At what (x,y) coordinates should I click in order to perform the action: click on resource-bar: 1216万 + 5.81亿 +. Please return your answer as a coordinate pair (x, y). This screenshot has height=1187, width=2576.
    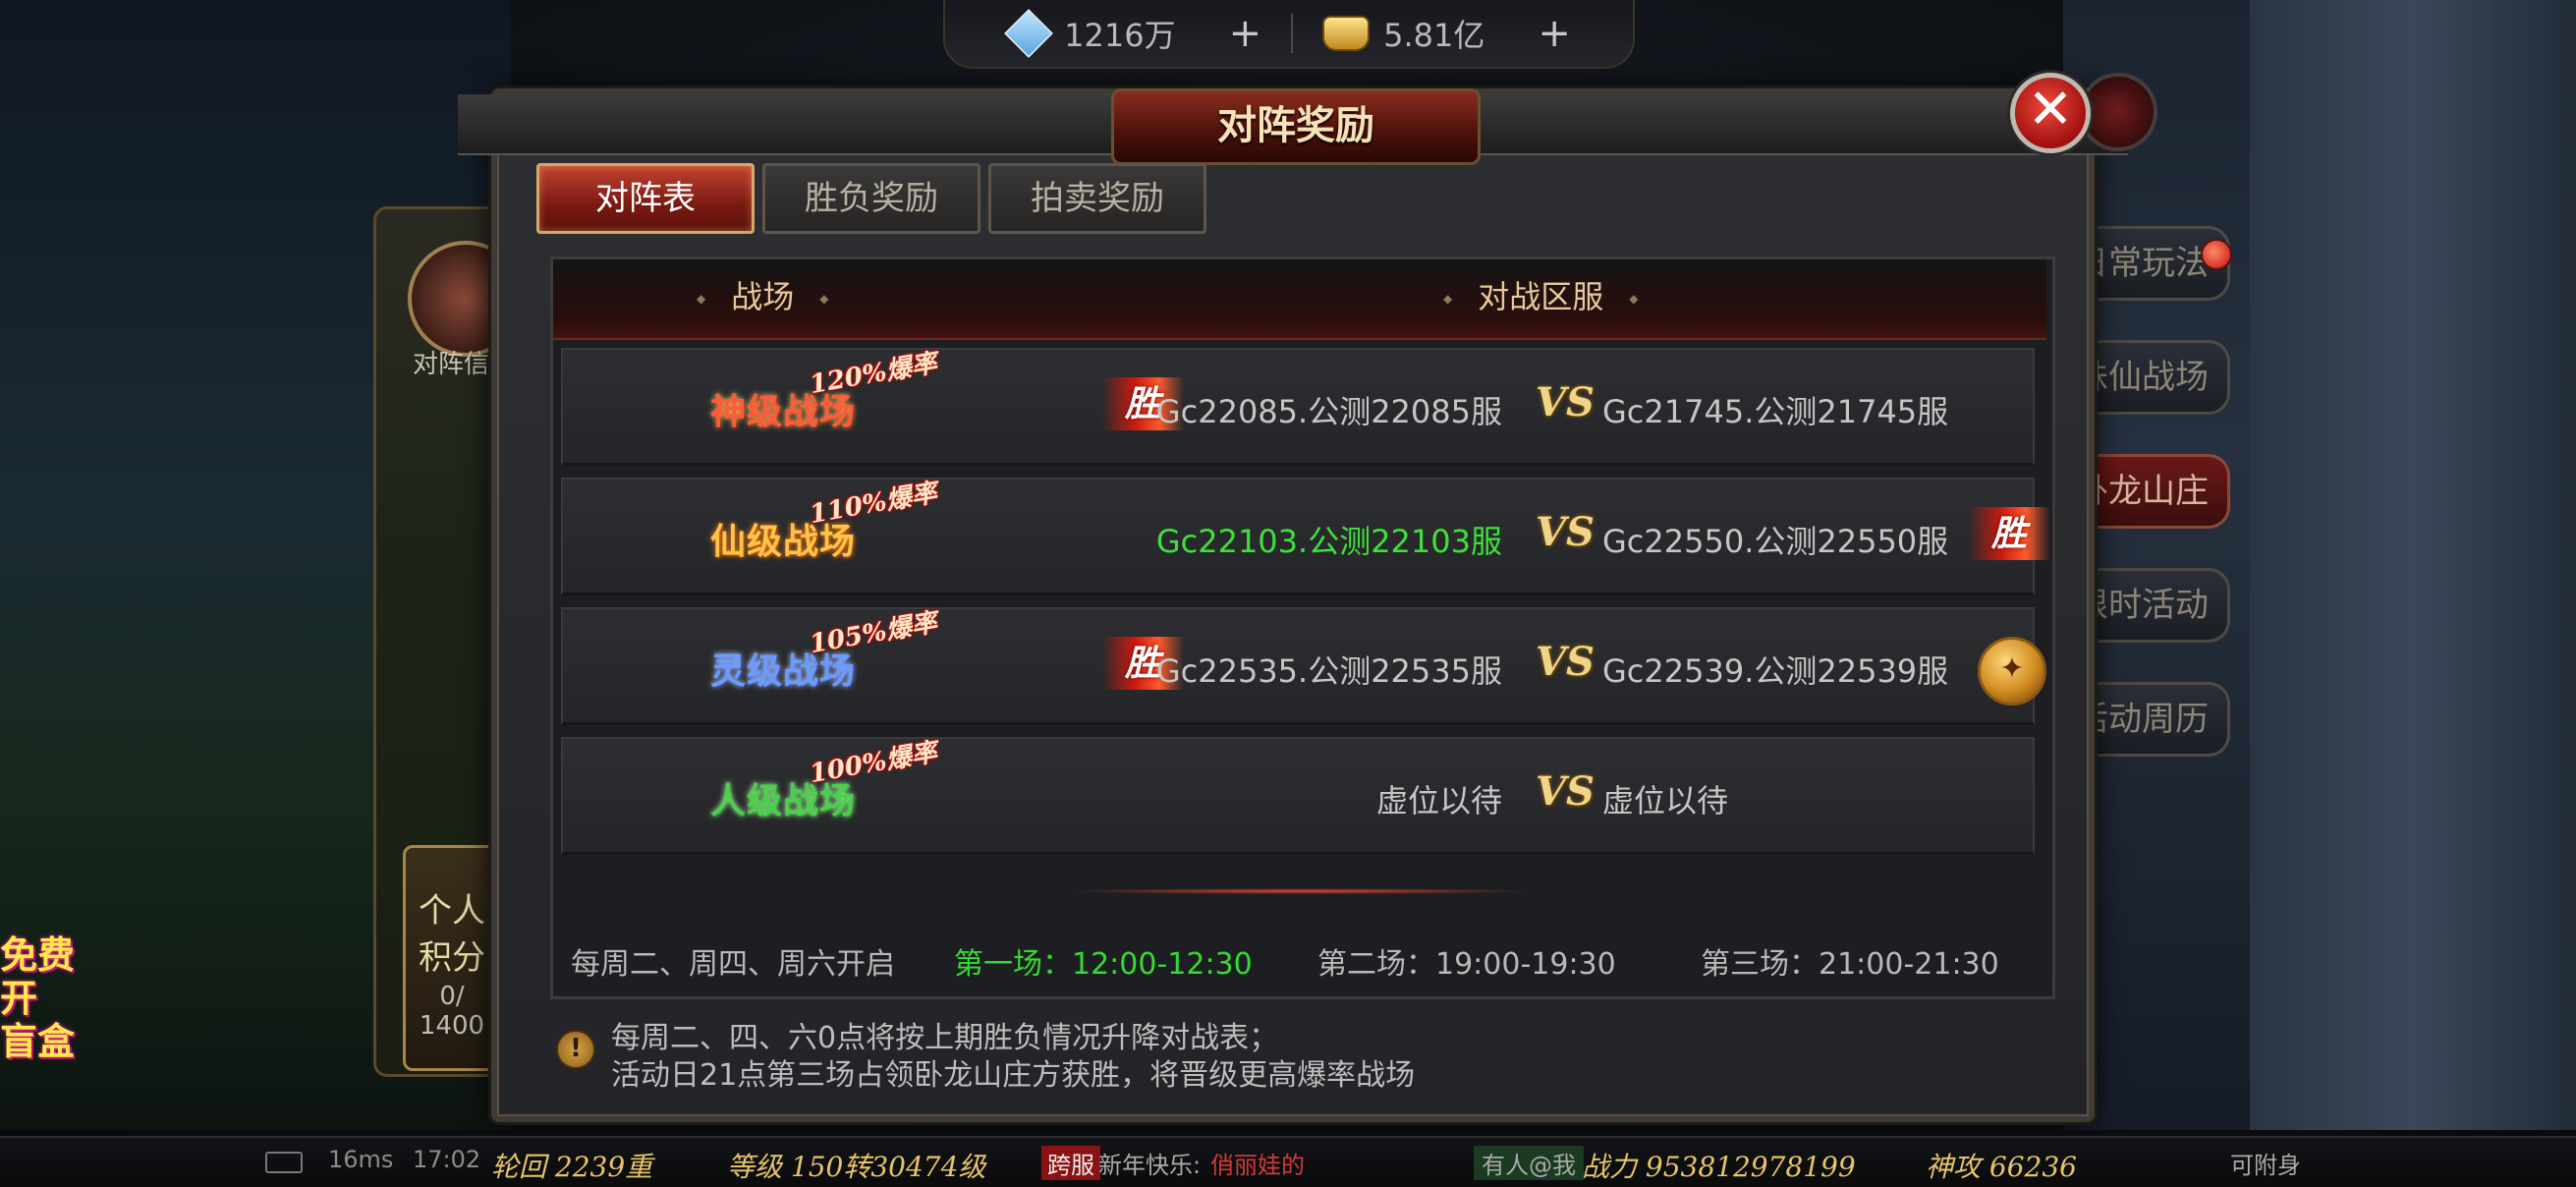
    Looking at the image, I should click on (1289, 34).